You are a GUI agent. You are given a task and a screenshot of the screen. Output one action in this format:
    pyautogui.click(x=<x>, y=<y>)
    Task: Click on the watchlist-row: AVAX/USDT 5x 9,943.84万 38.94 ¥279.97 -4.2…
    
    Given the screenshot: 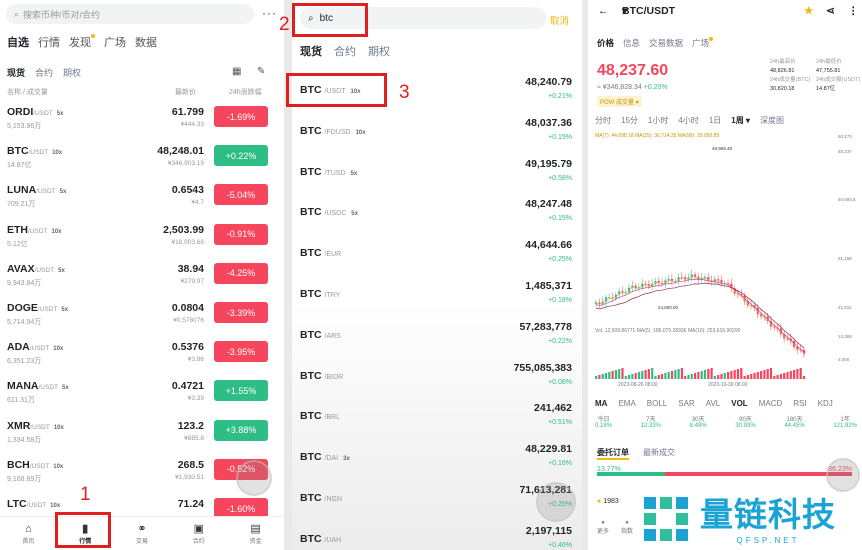 What is the action you would take?
    pyautogui.click(x=140, y=280)
    